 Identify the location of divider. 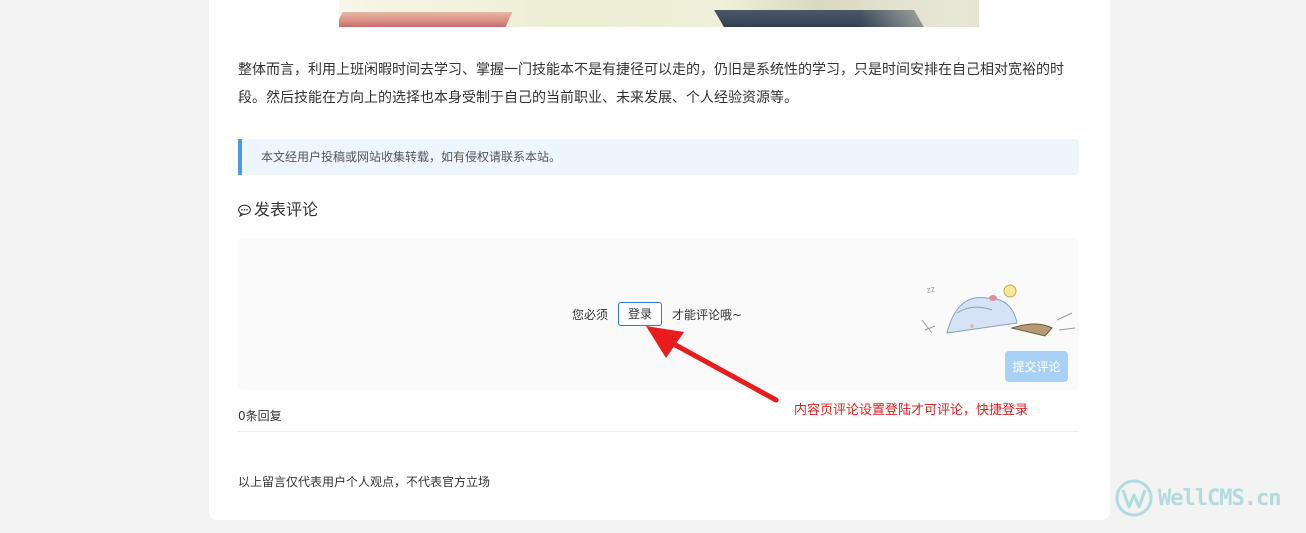
(658, 431).